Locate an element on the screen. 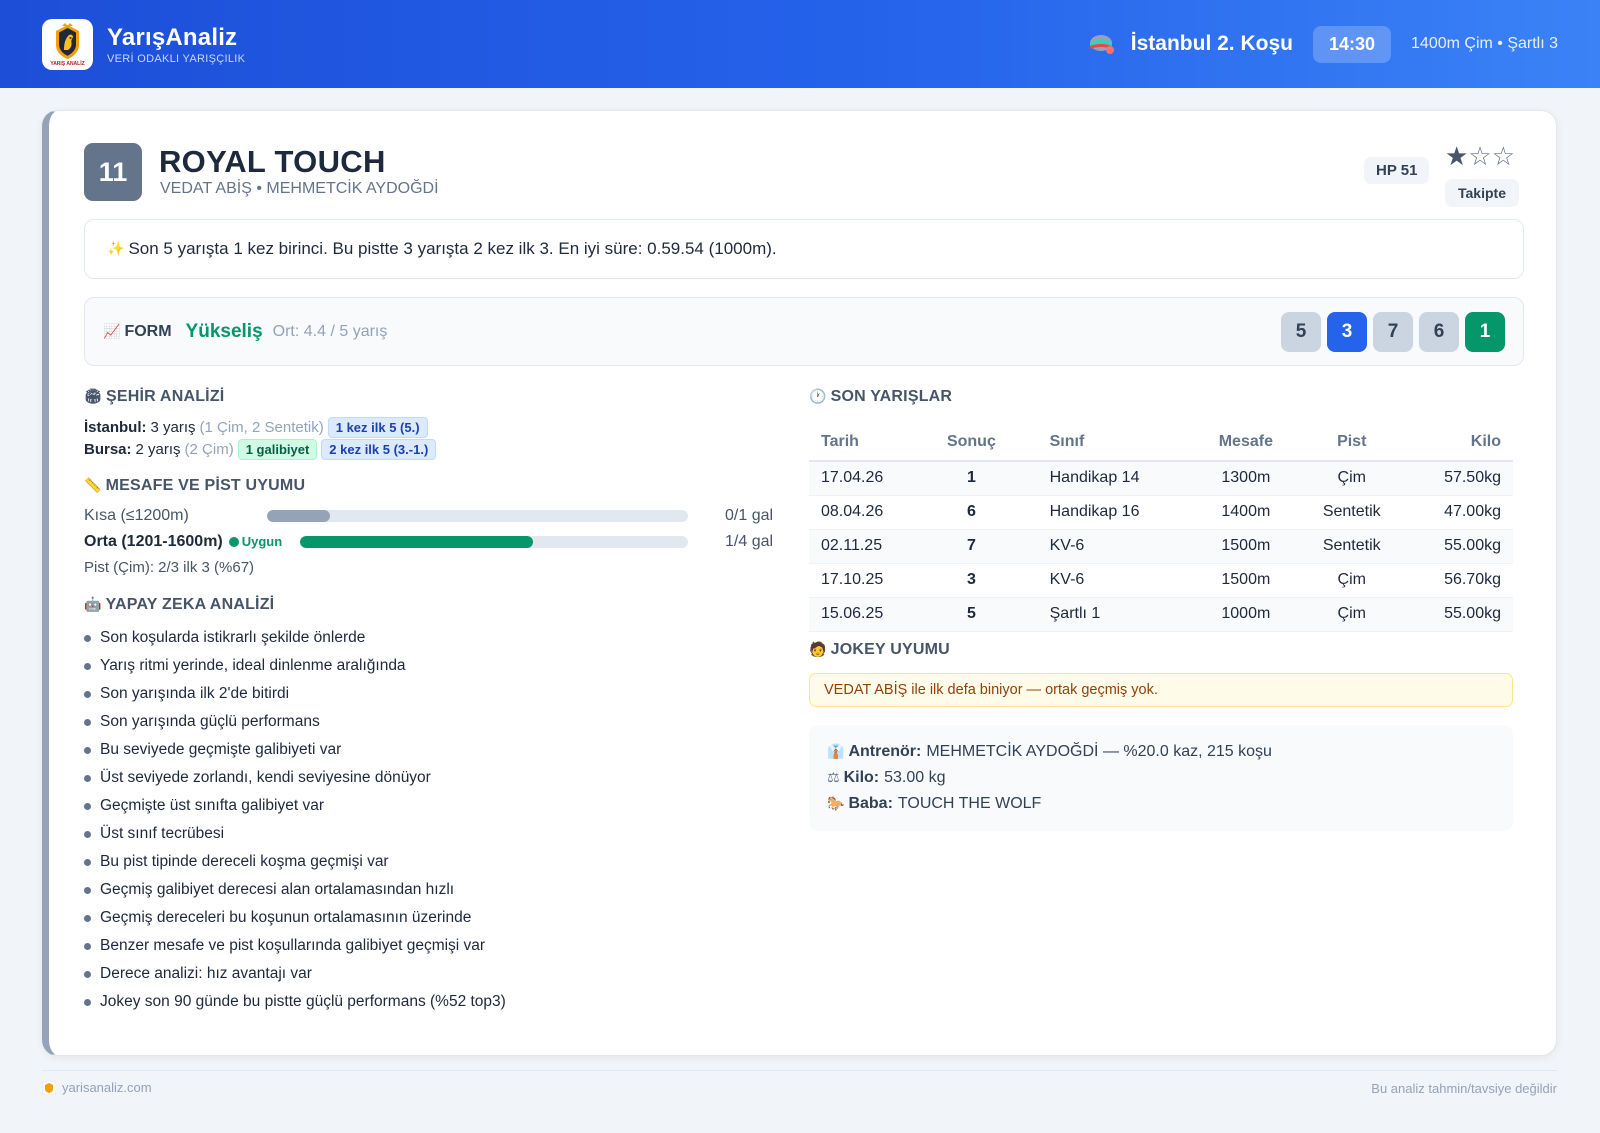 The height and width of the screenshot is (1133, 1600). table-row: 17.04.26 1 Handikap 14 1300m Çim 57.50kg is located at coordinates (1161, 478).